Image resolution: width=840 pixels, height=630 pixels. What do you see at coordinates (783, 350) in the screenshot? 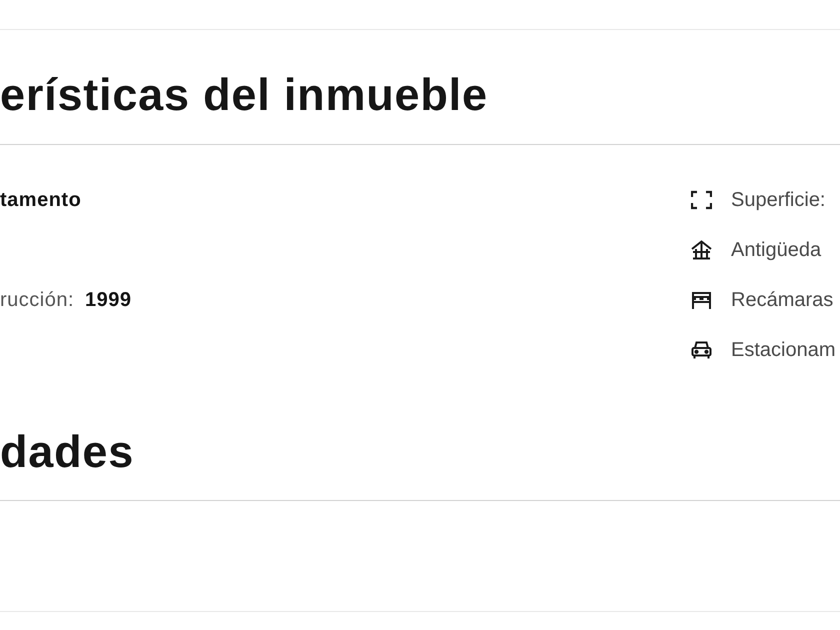
I see `feature-label: Estacionam` at bounding box center [783, 350].